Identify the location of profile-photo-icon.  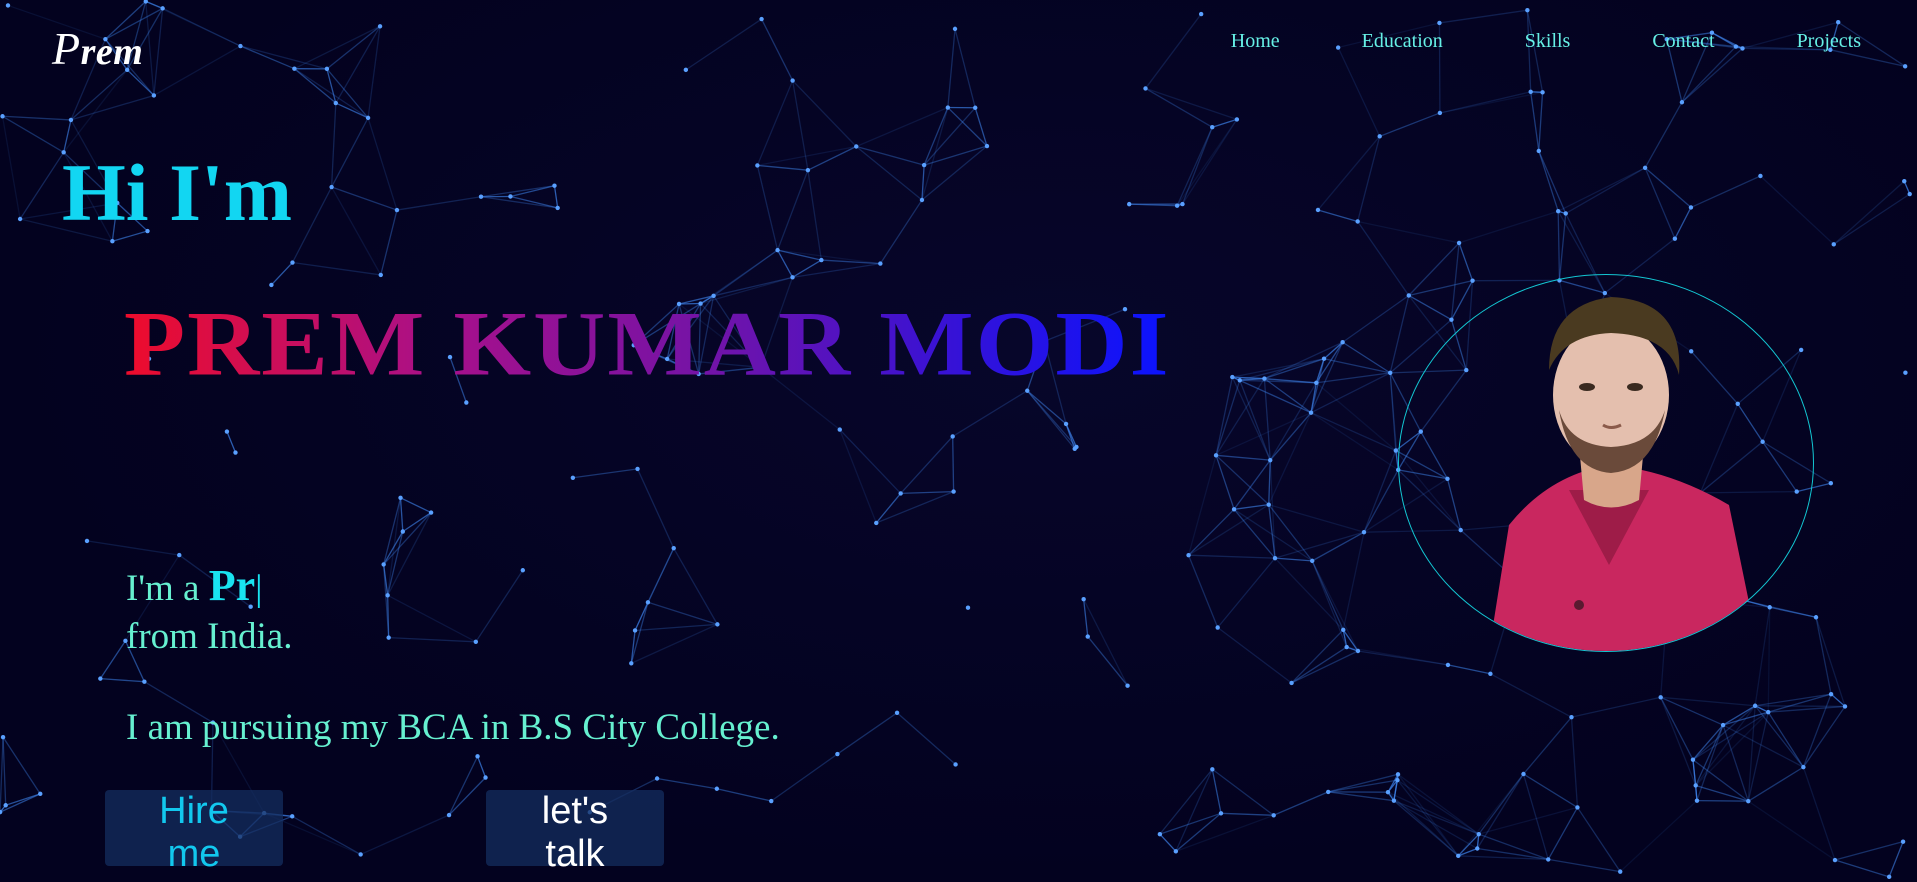
(1624, 474).